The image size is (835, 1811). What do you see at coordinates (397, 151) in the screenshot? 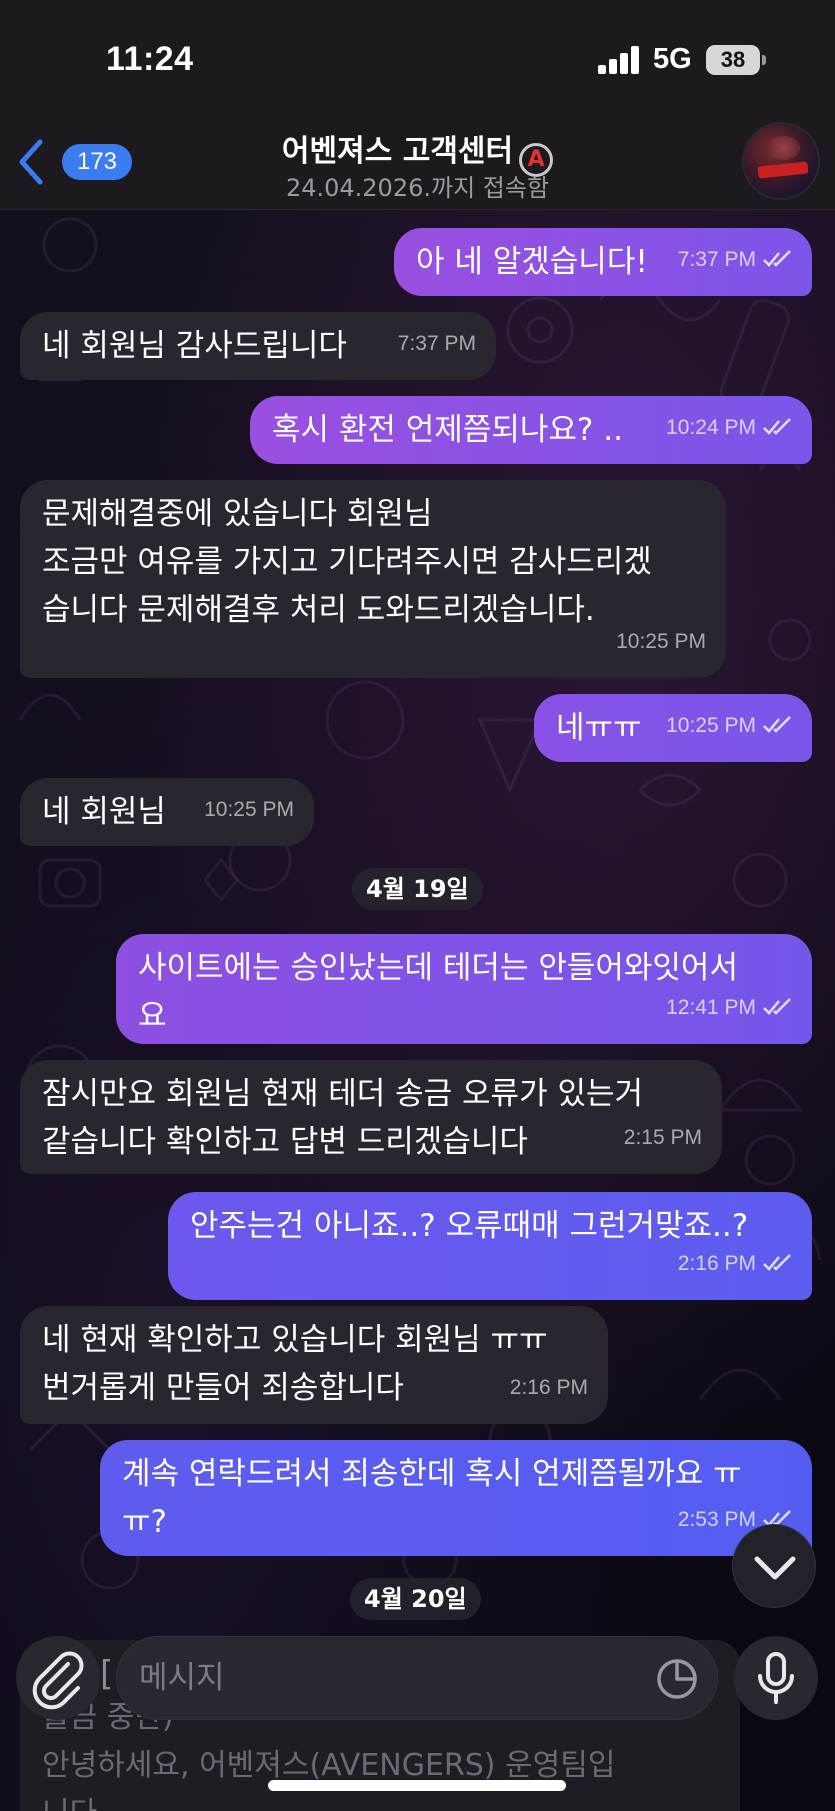
I see `chat-title-text: 어벤져스 고객센터` at bounding box center [397, 151].